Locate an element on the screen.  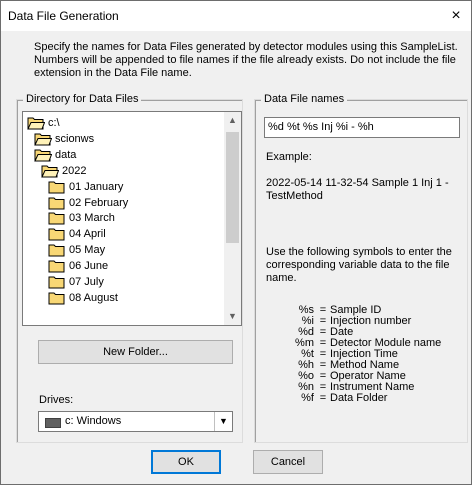
tree-item-label: 04 April is located at coordinates (87, 234).